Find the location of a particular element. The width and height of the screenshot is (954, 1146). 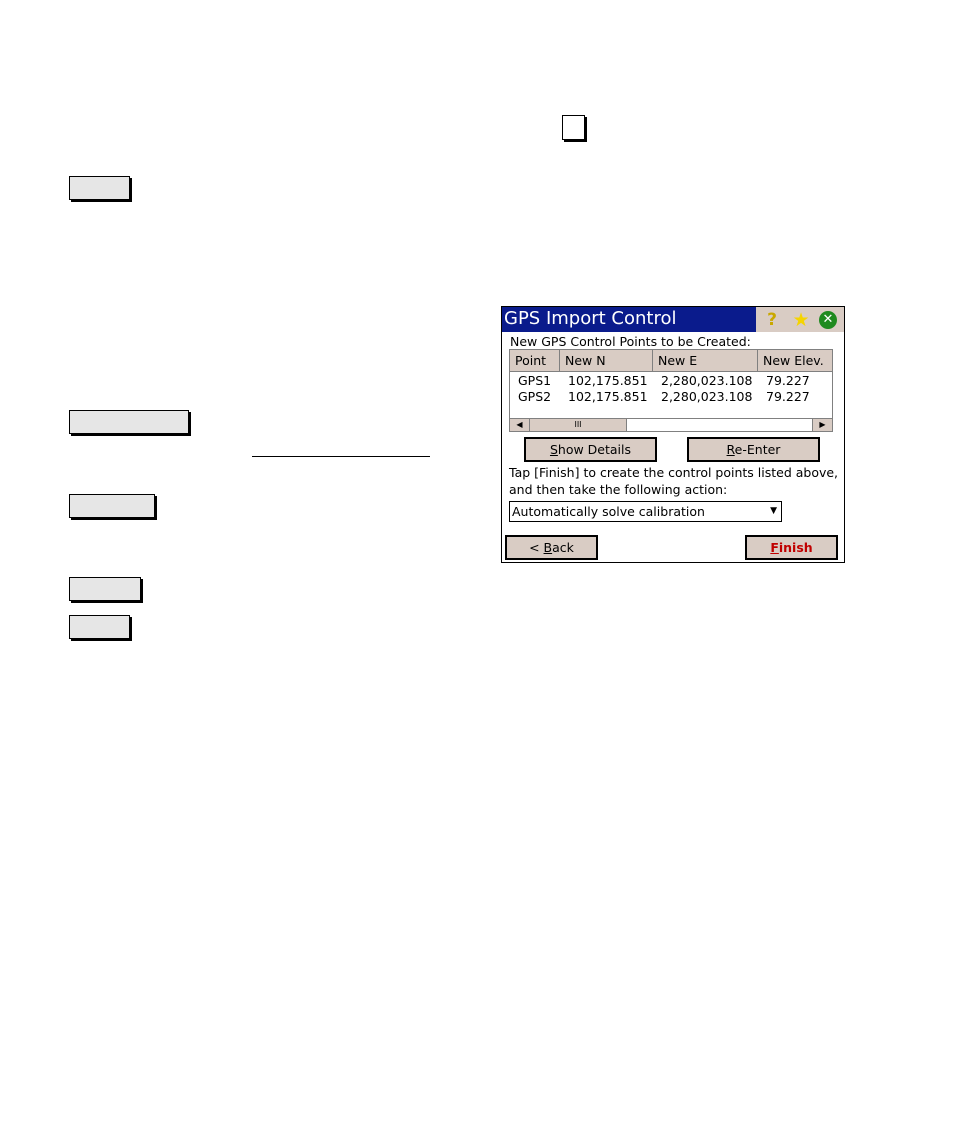

scroll-right-arrow-icon: ▶ is located at coordinates (822, 425).